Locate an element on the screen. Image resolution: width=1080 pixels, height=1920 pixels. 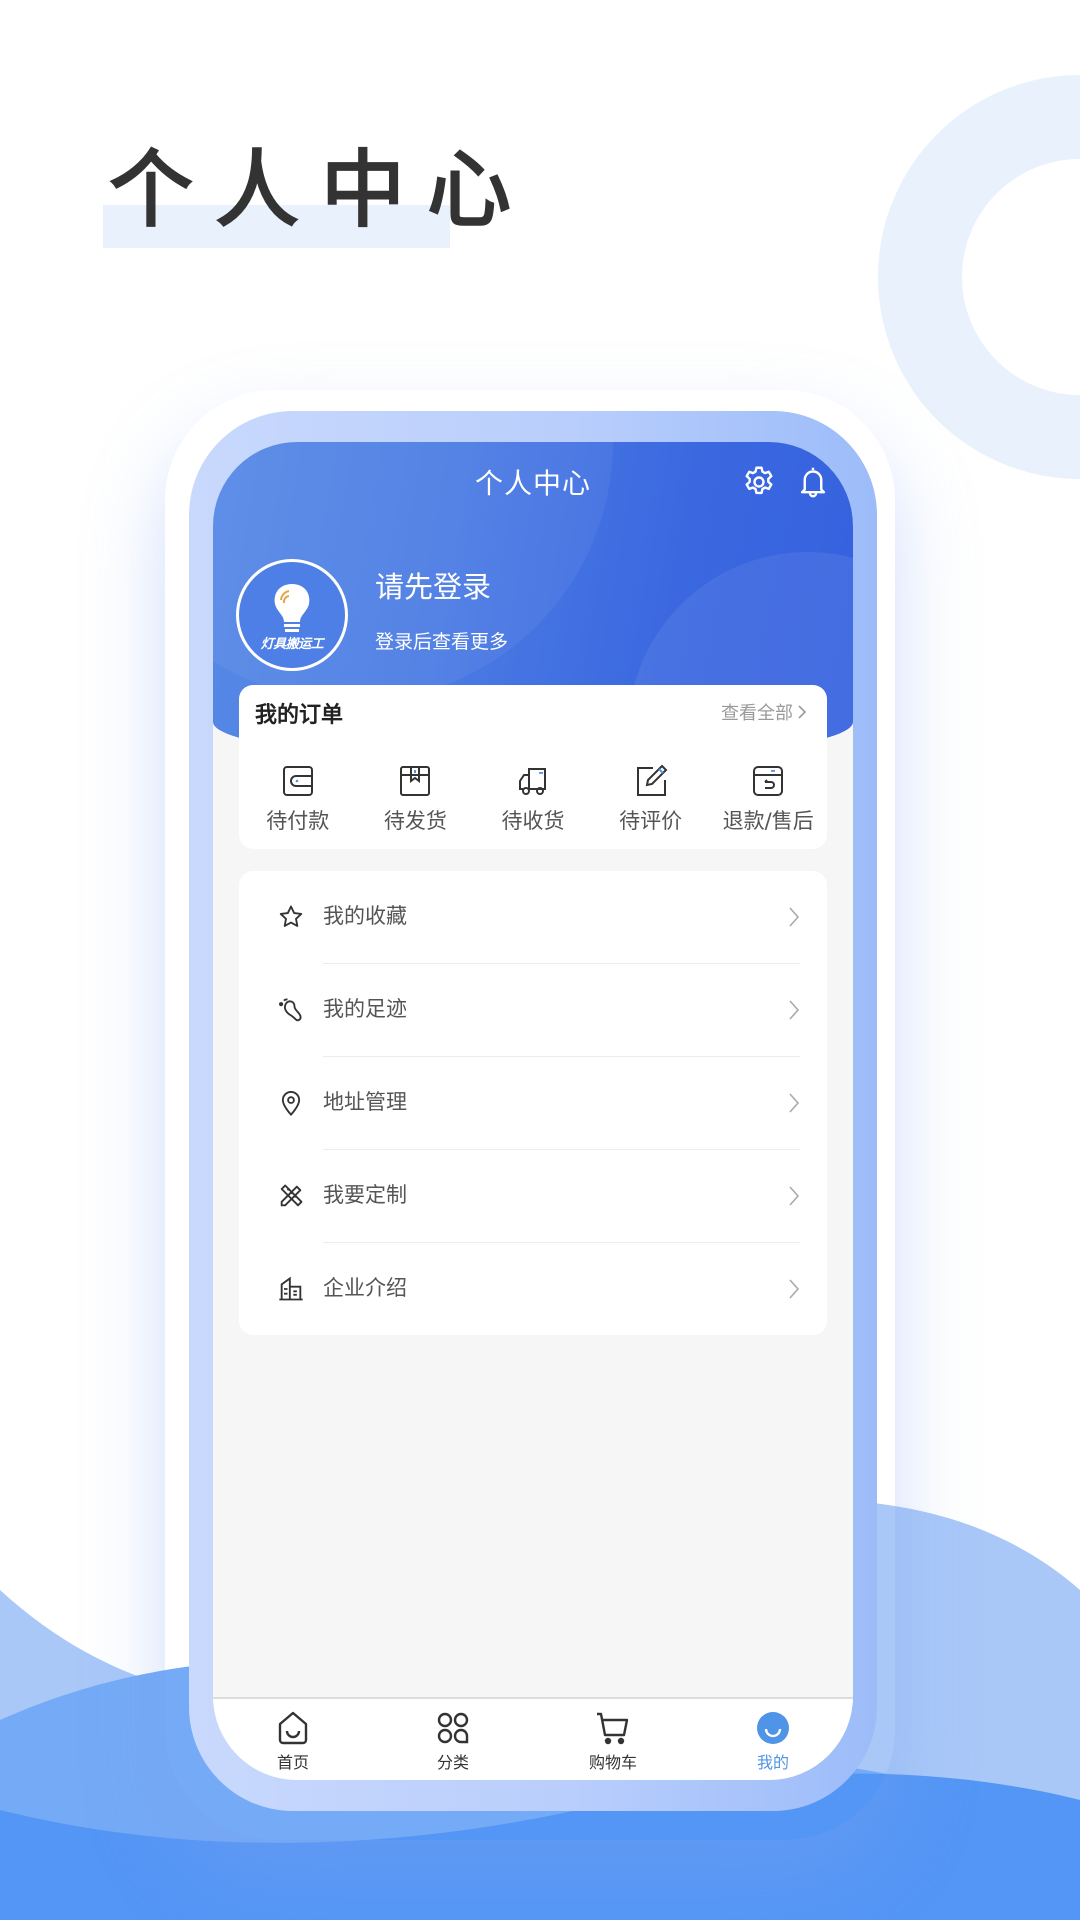
menu-item-address: 地址管理 is located at coordinates (533, 1103).